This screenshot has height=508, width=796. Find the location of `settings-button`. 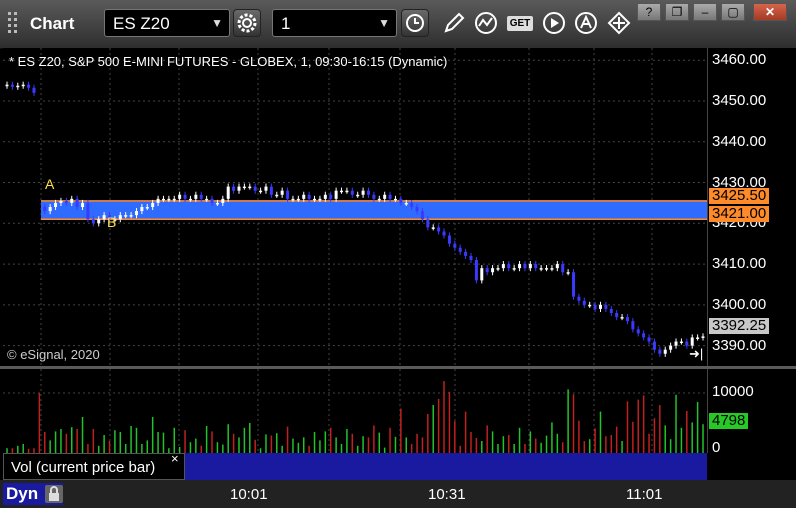

settings-button is located at coordinates (247, 23).